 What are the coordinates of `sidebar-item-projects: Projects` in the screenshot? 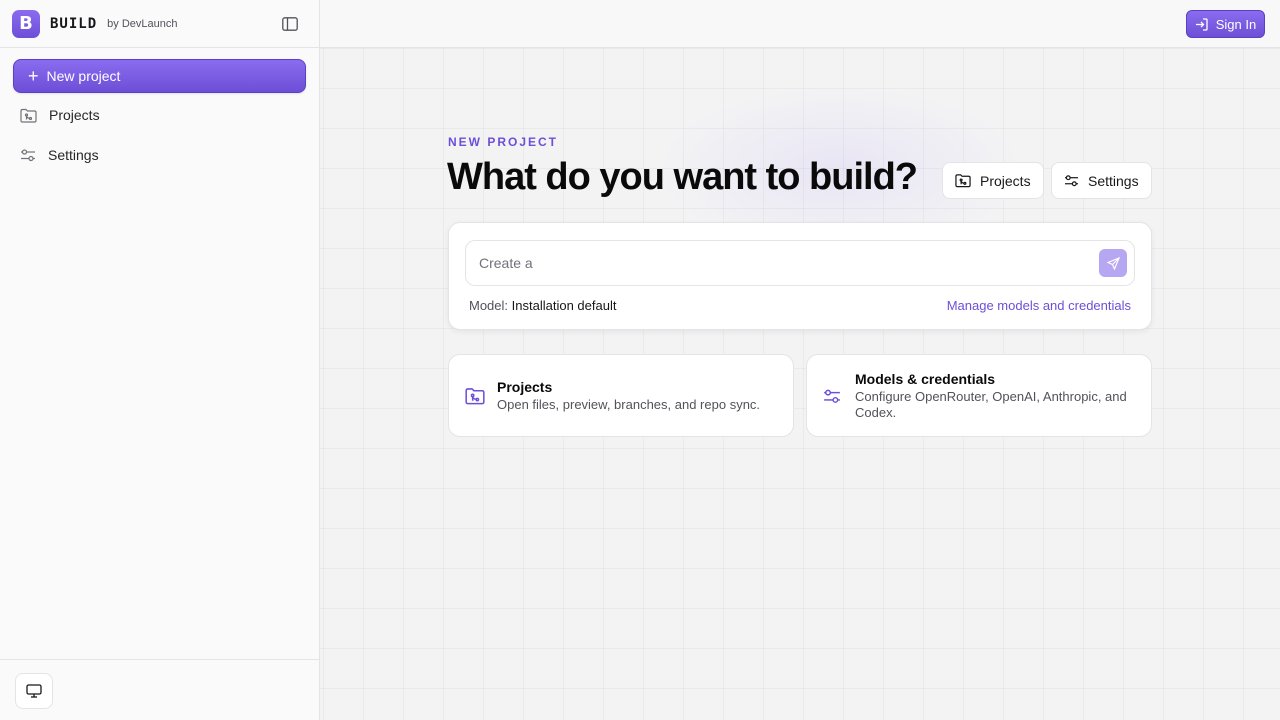 It's located at (60, 115).